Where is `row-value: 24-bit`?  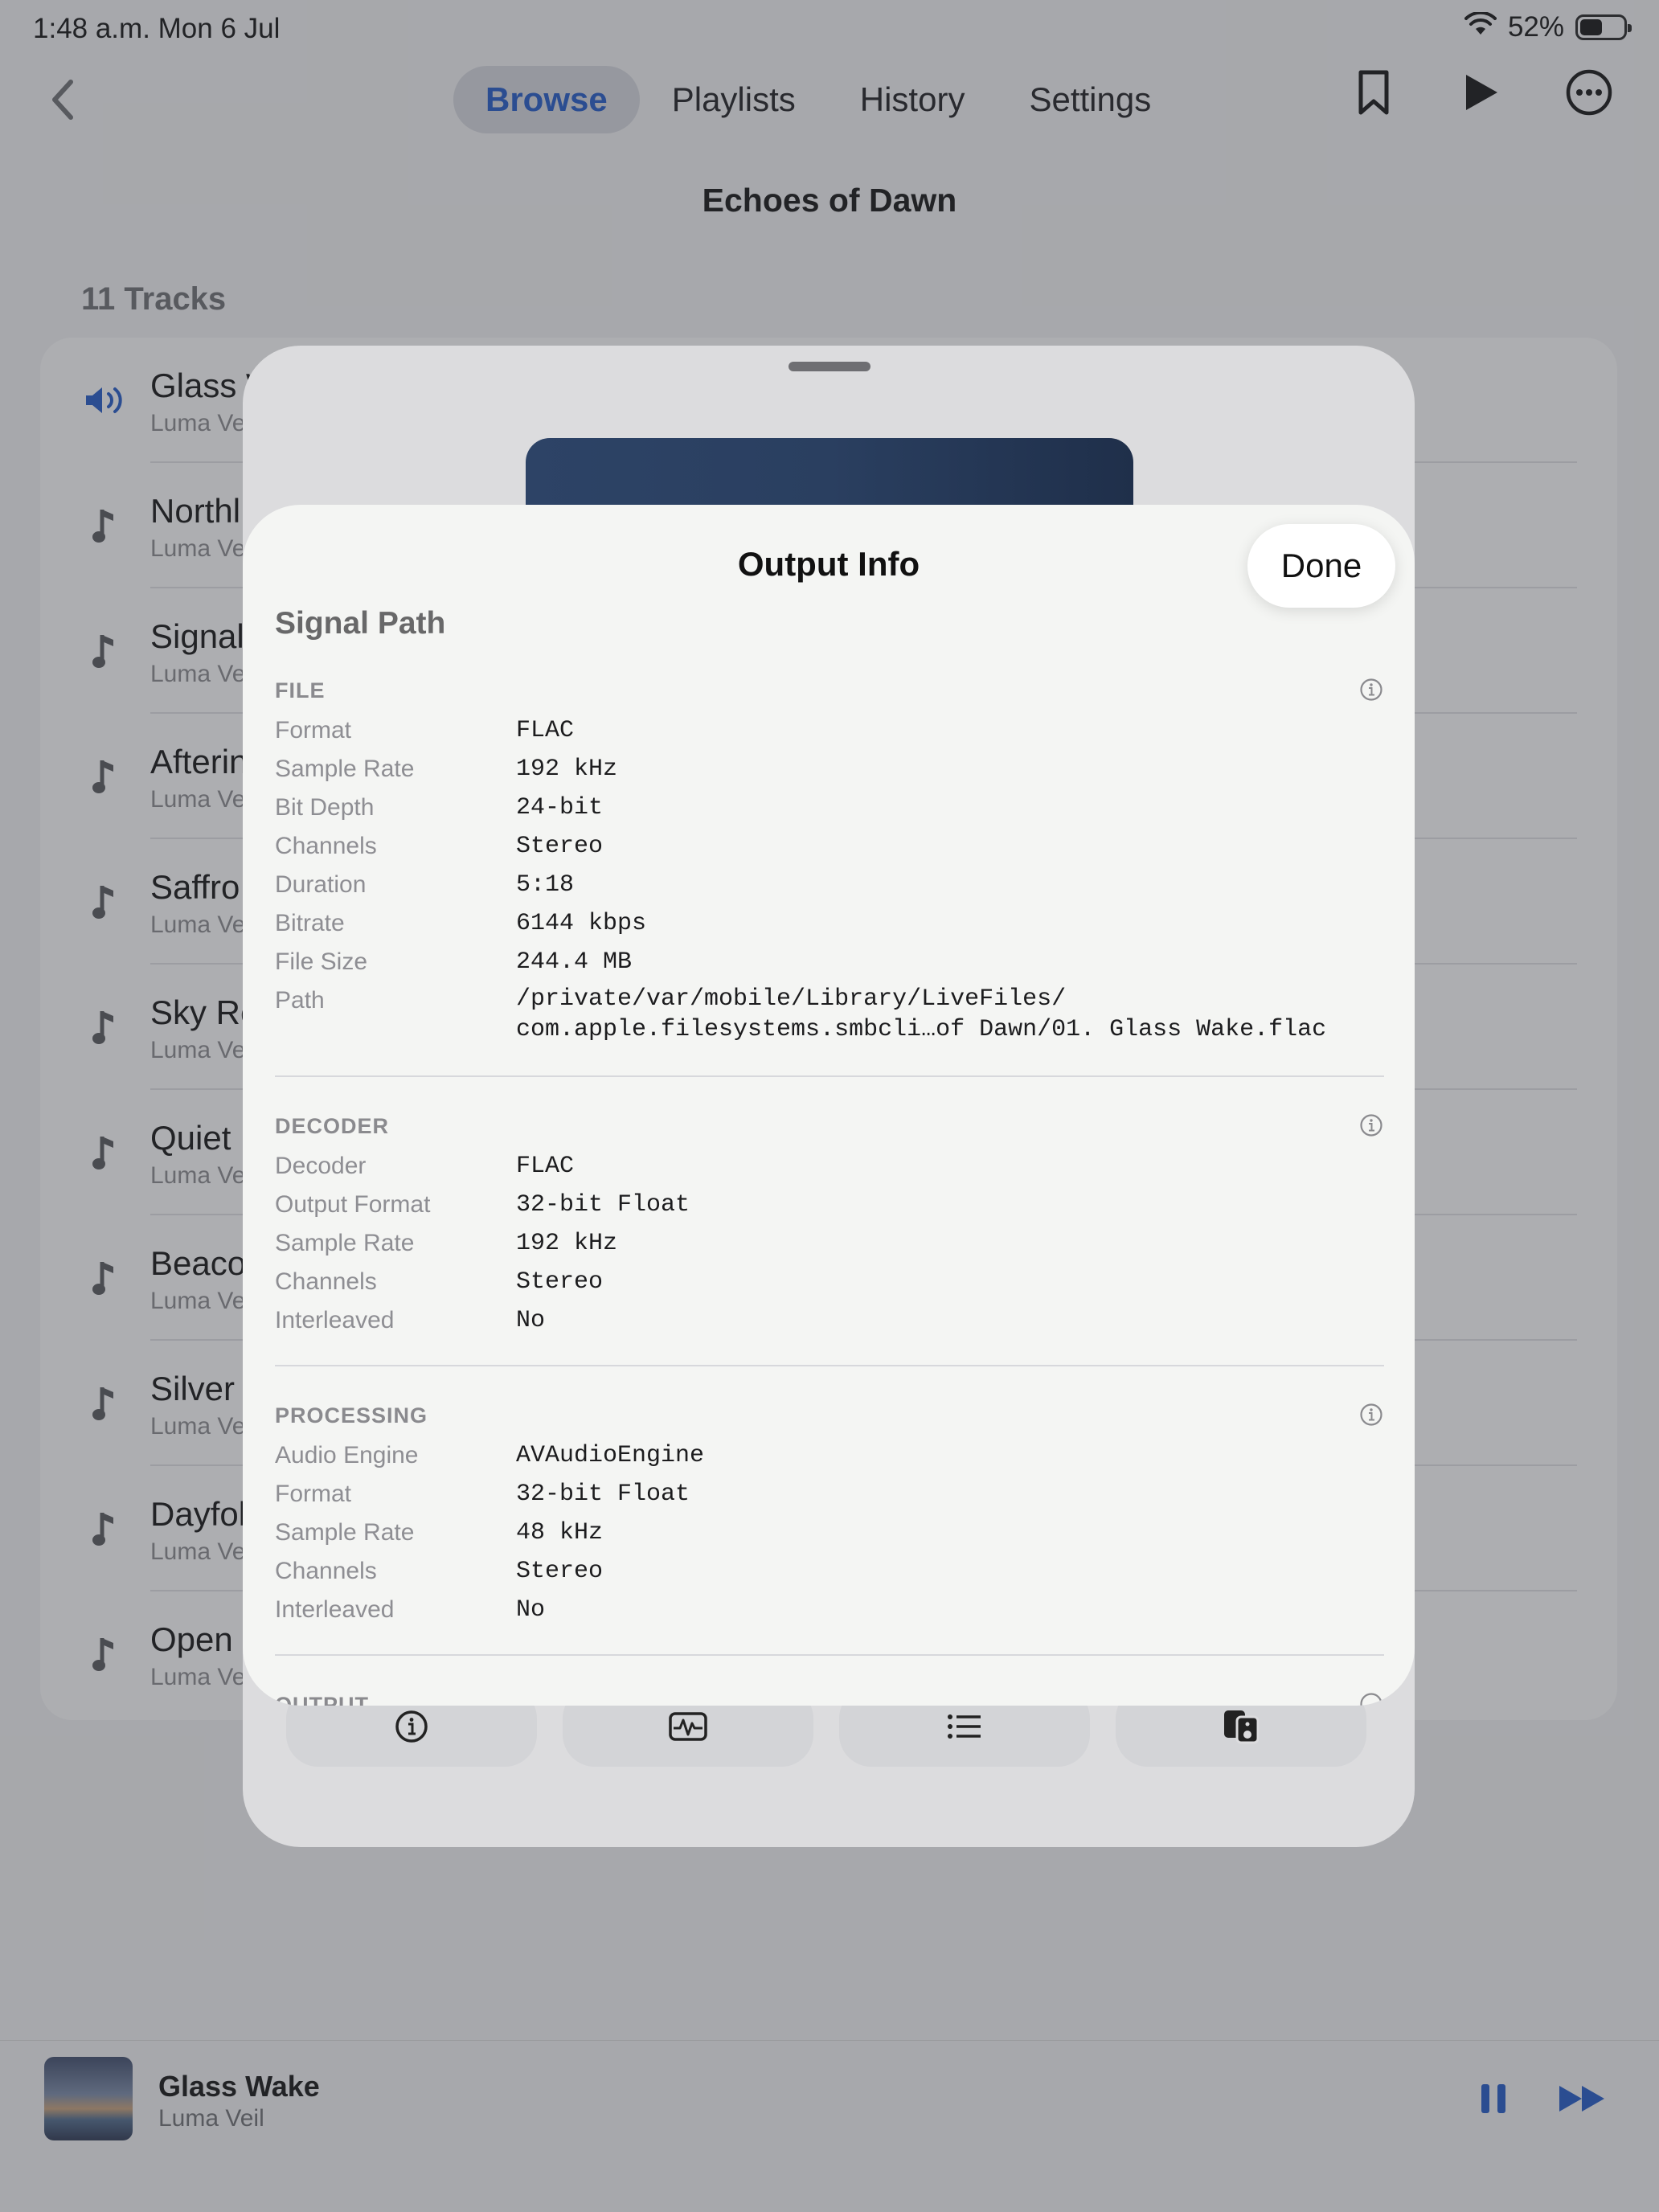
row-value: 24-bit is located at coordinates (560, 807).